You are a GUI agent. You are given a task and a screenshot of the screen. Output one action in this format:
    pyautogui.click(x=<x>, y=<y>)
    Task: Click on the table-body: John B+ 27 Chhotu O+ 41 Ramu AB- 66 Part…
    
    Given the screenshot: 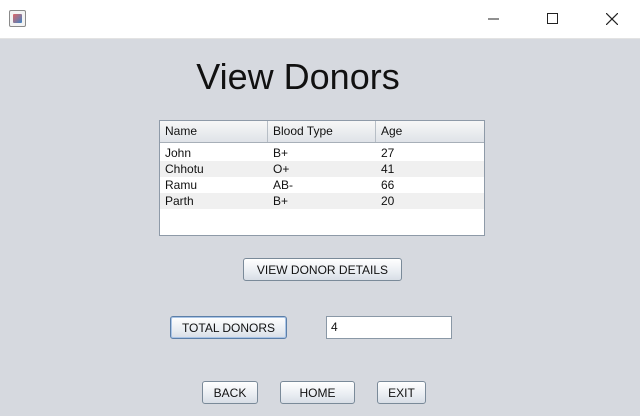 What is the action you would take?
    pyautogui.click(x=322, y=176)
    